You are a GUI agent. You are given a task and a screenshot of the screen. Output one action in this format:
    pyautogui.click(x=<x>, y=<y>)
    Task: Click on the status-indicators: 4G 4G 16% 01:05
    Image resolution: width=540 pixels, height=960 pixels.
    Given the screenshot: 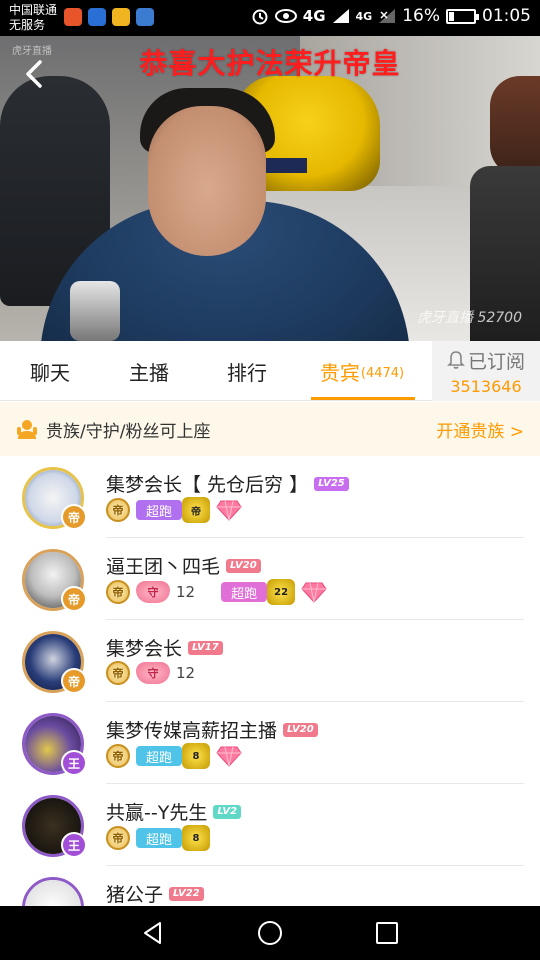 What is the action you would take?
    pyautogui.click(x=391, y=16)
    